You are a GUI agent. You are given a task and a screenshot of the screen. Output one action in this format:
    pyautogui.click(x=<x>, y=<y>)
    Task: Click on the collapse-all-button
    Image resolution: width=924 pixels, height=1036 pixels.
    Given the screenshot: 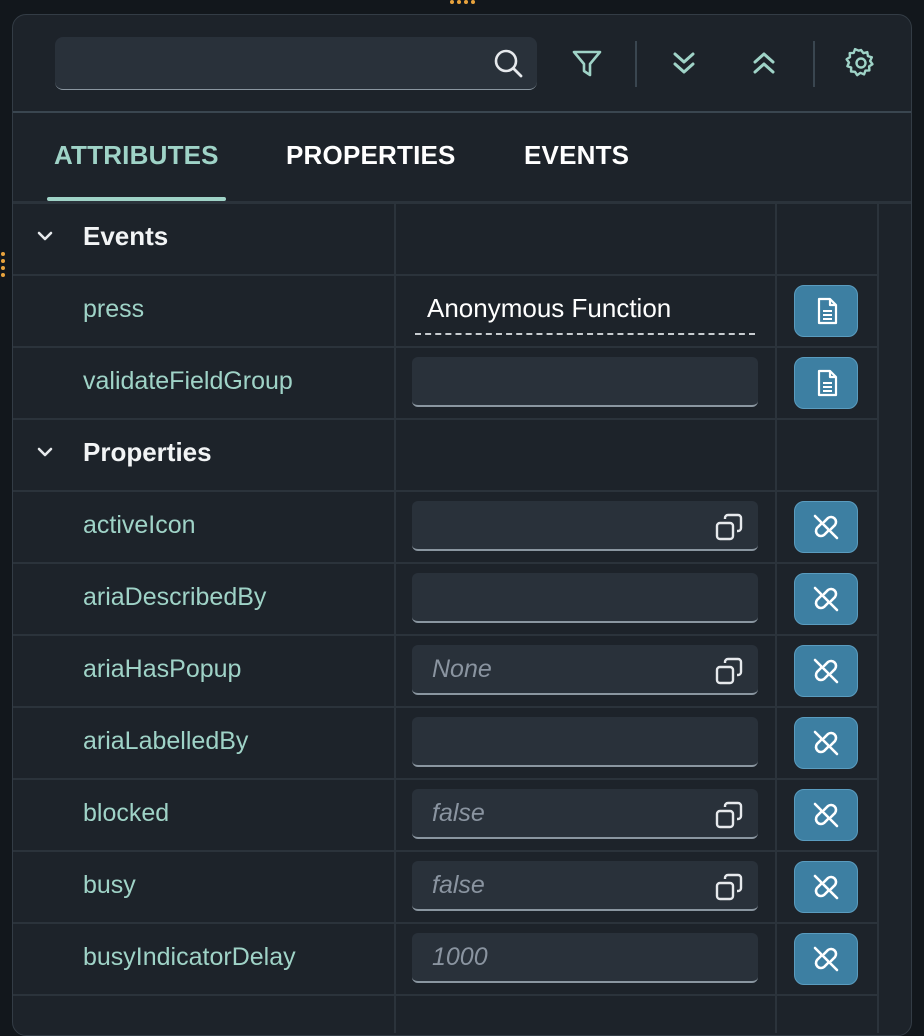 What is the action you would take?
    pyautogui.click(x=764, y=63)
    